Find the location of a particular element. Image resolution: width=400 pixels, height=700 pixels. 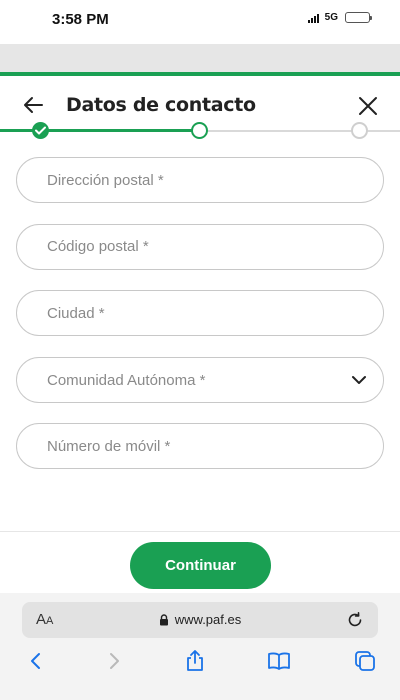

progress-stepper is located at coordinates (200, 130).